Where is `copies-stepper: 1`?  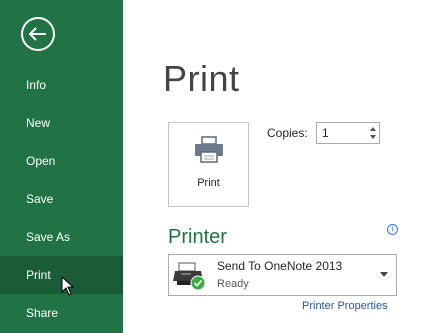
copies-stepper: 1 is located at coordinates (348, 133).